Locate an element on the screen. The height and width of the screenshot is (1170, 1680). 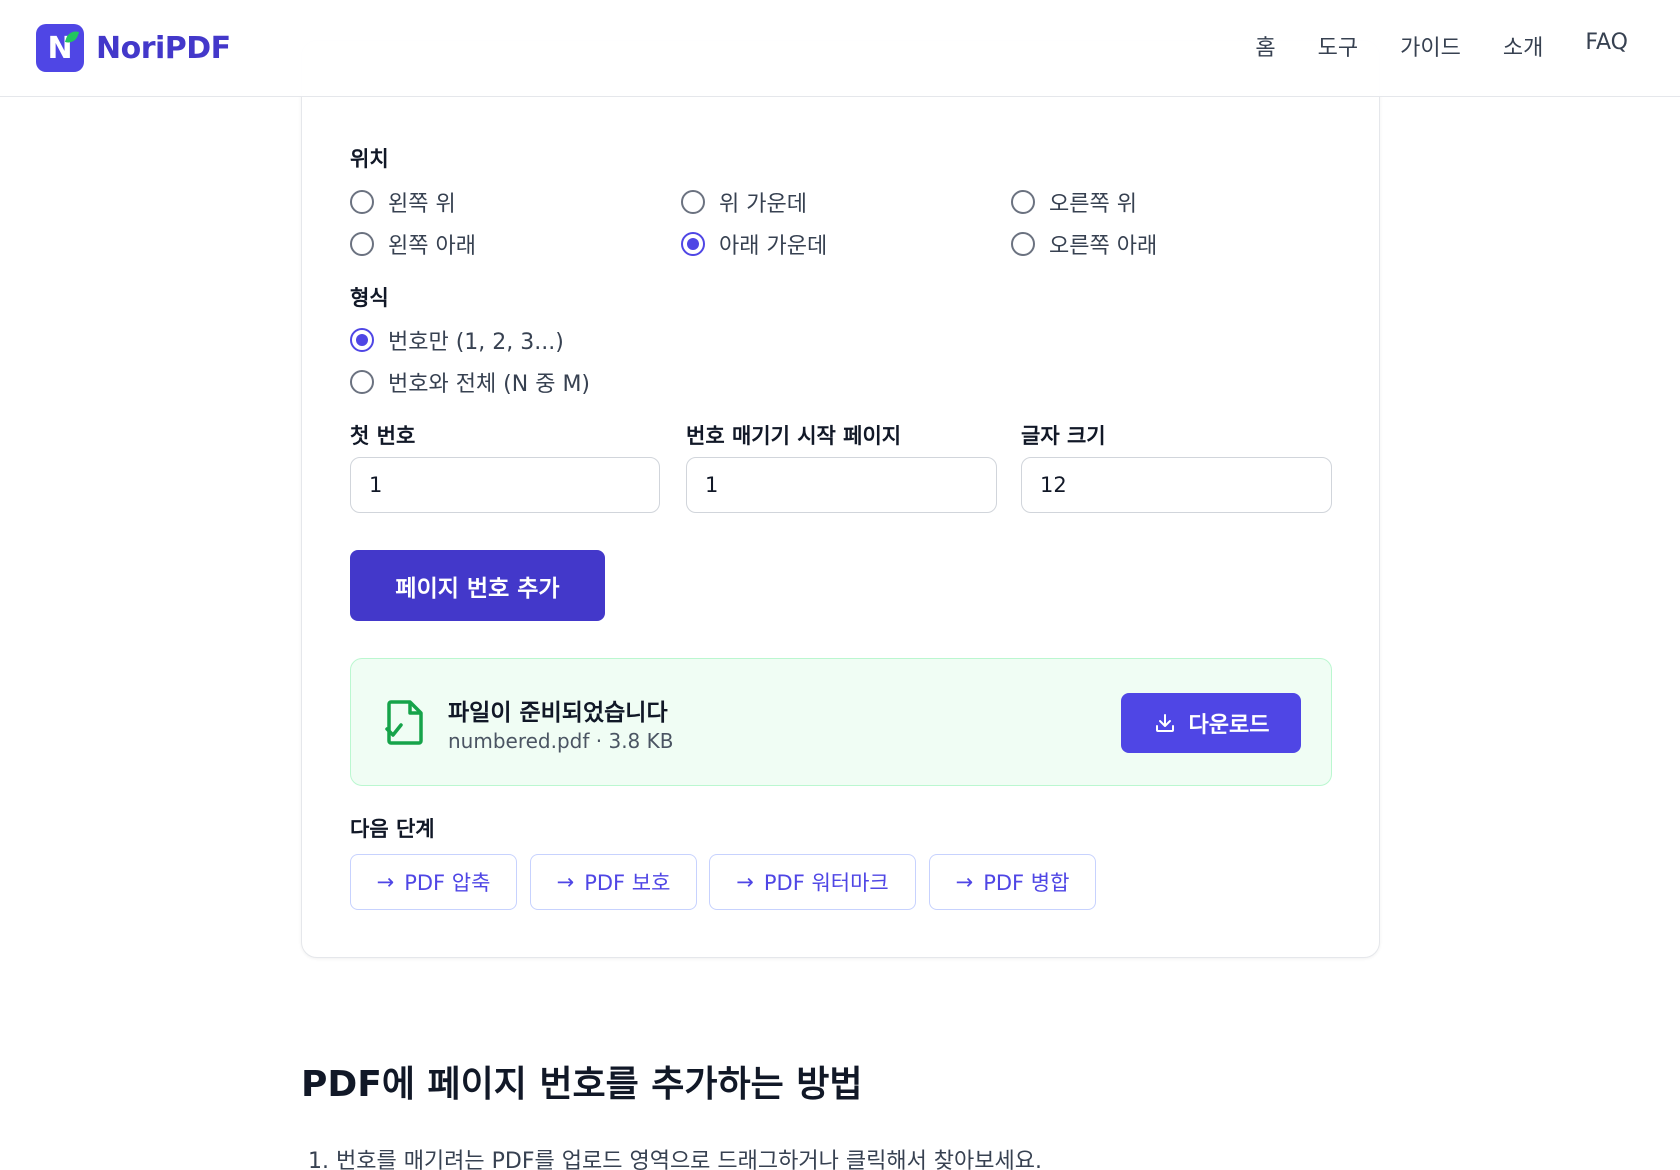
position-top-center: 위 가운데 is located at coordinates (744, 202).